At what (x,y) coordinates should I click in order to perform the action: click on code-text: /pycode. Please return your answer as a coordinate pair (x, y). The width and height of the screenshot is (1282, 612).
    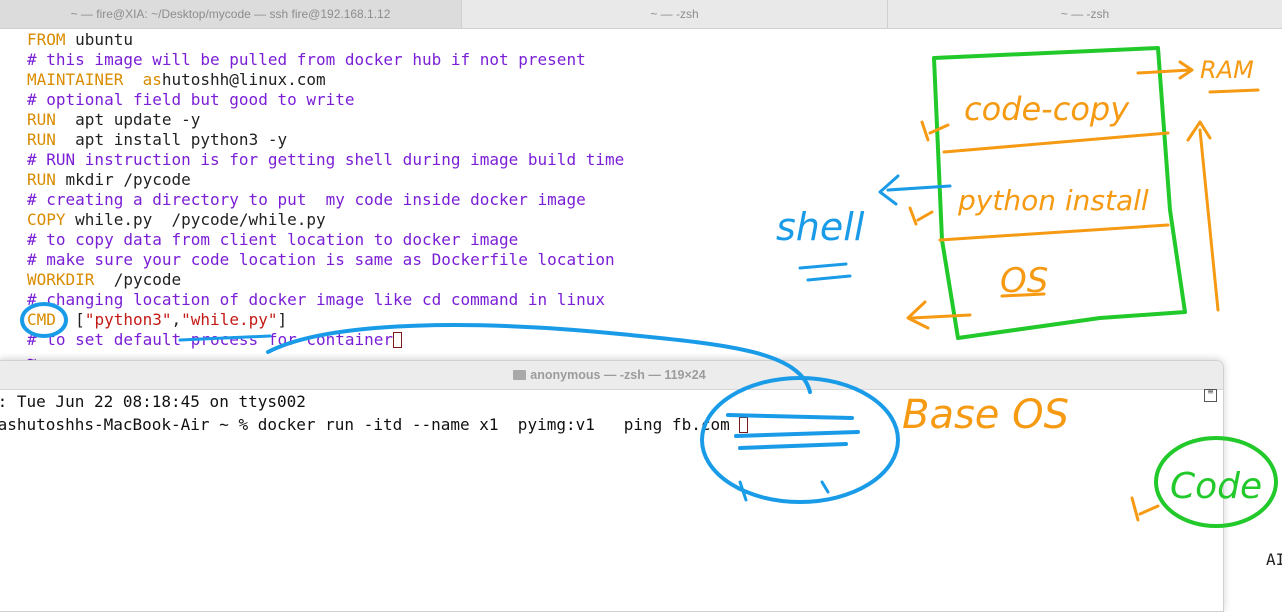
    Looking at the image, I should click on (138, 279).